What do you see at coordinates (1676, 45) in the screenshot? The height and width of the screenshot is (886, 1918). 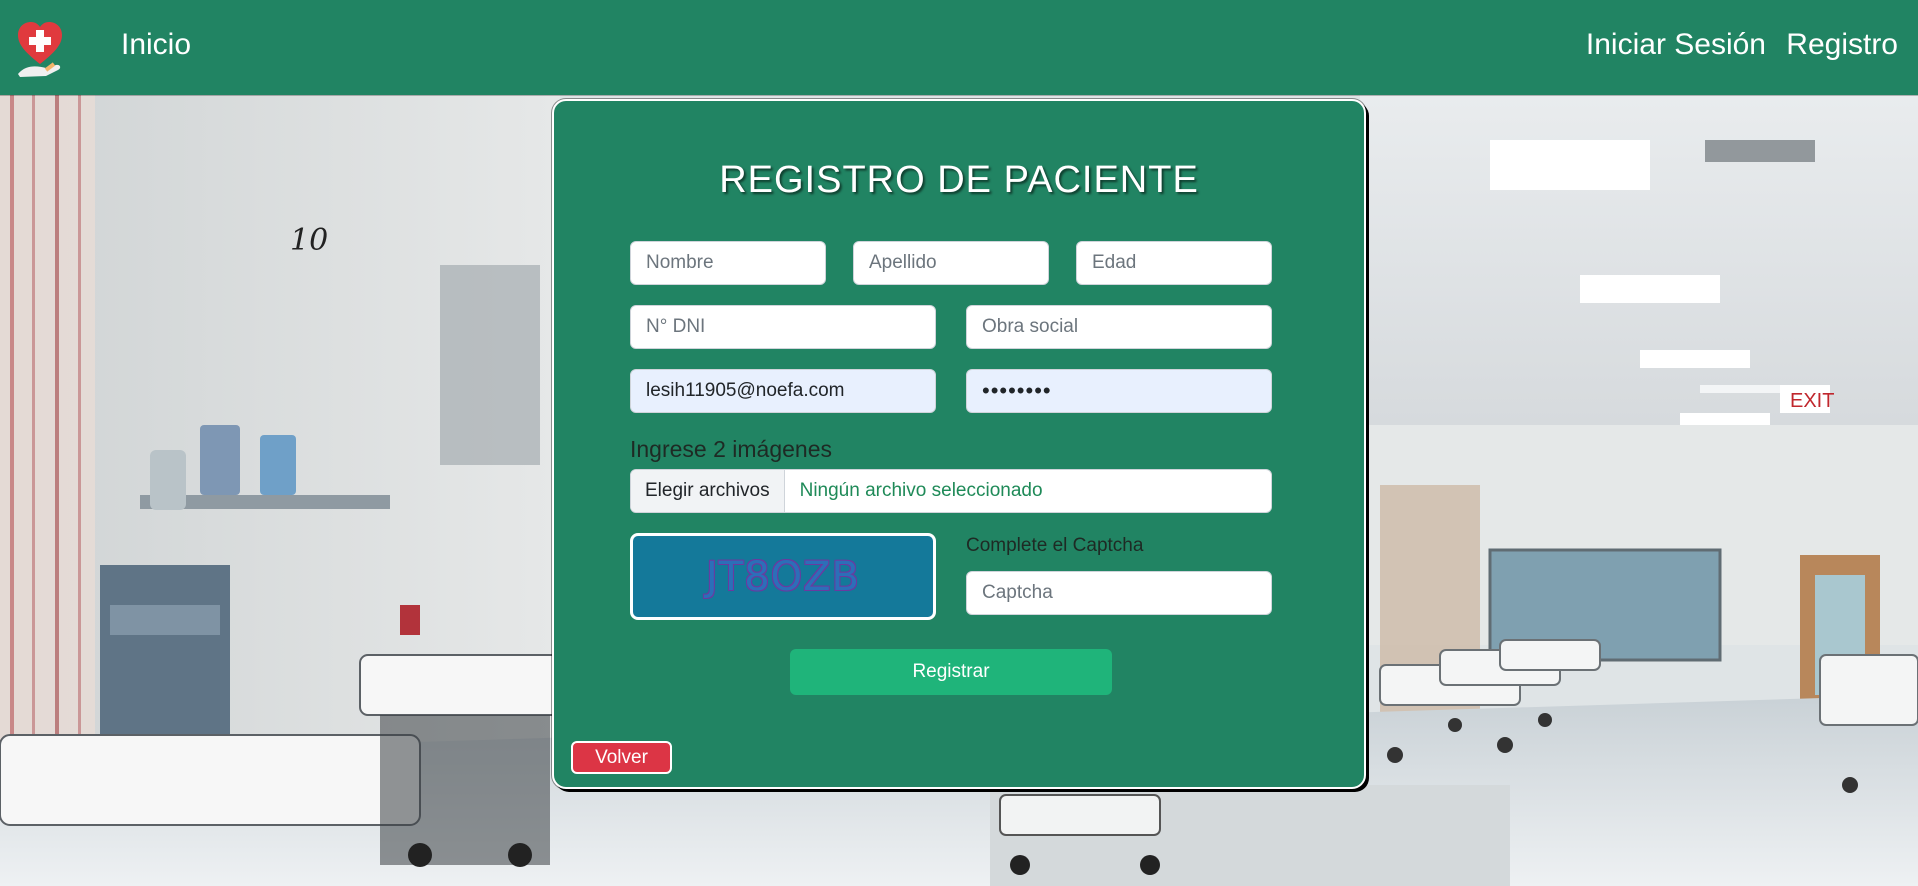 I see `nav-login-link: Iniciar Sesión` at bounding box center [1676, 45].